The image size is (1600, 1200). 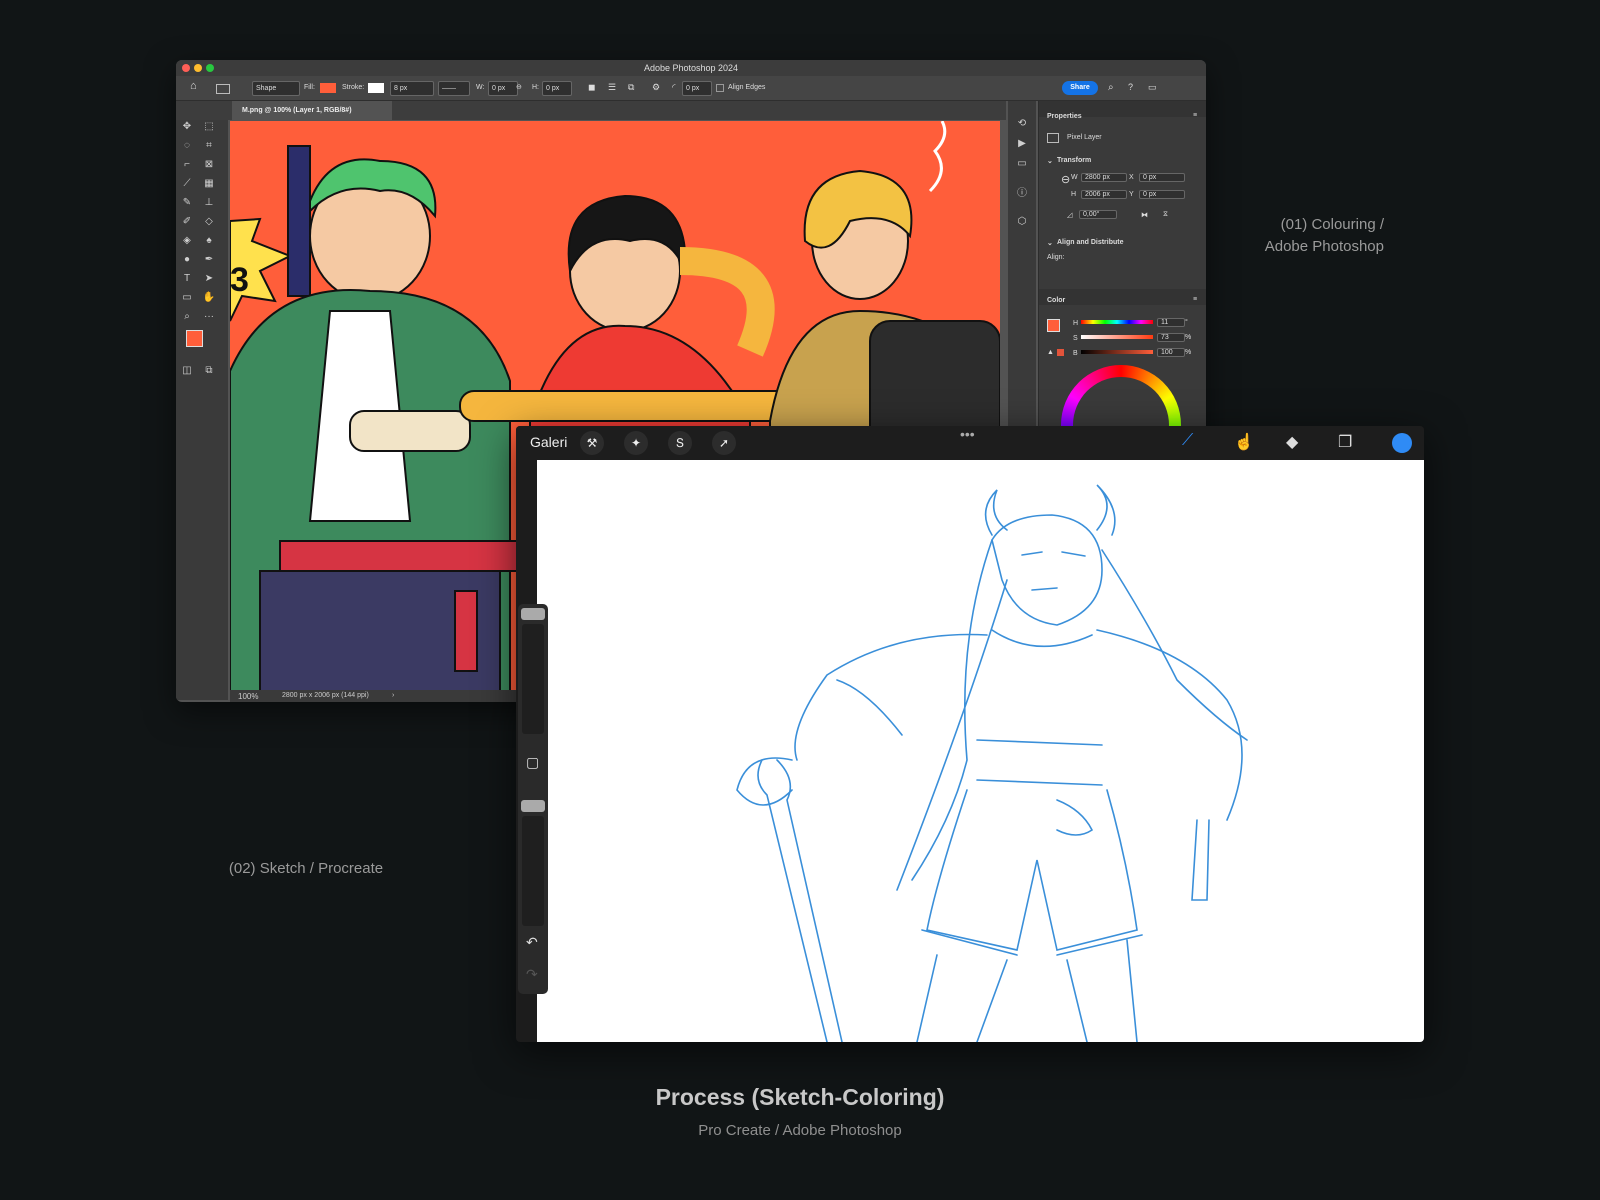 I want to click on transform-y-field: 0 px, so click(x=1162, y=194).